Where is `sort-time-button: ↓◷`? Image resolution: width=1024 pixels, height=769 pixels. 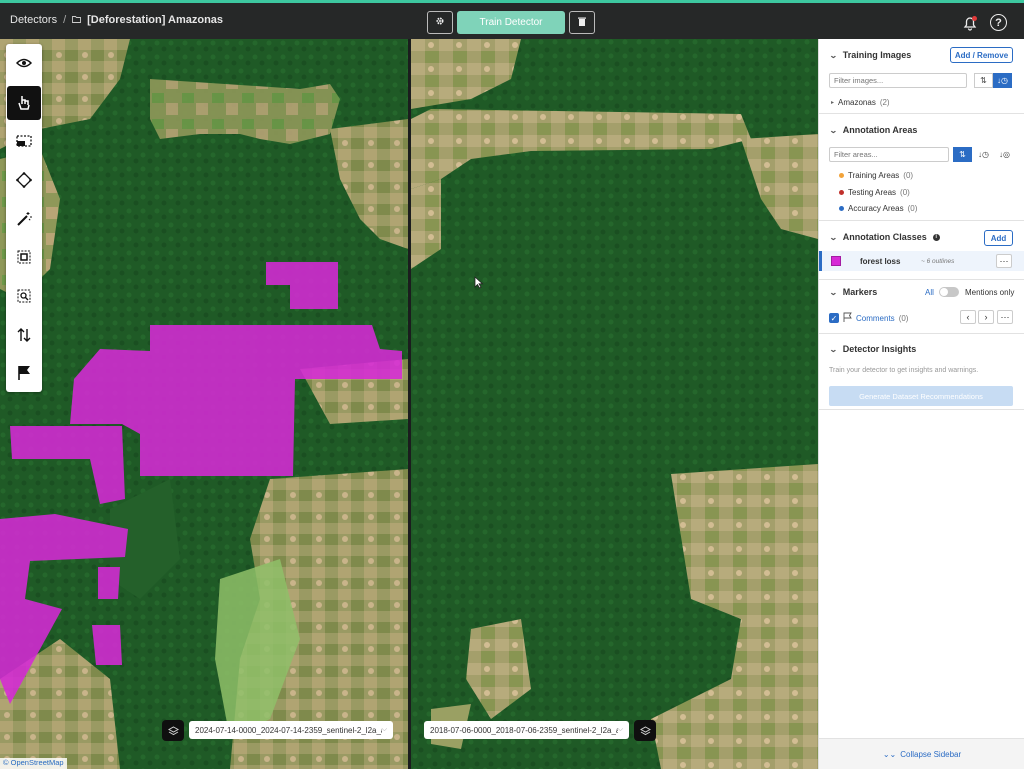 sort-time-button: ↓◷ is located at coordinates (1002, 80).